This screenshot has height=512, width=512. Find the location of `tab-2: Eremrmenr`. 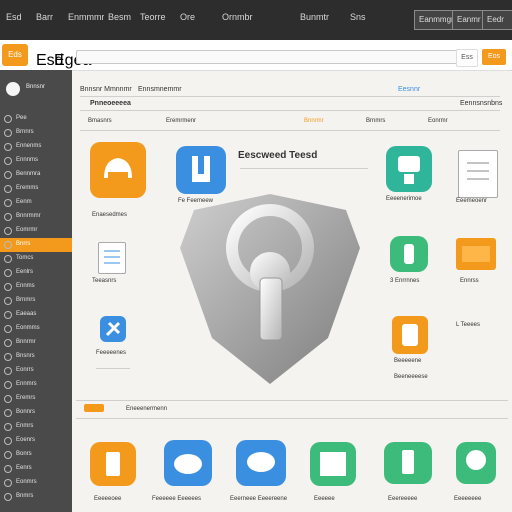

tab-2: Eremrmenr is located at coordinates (181, 121).